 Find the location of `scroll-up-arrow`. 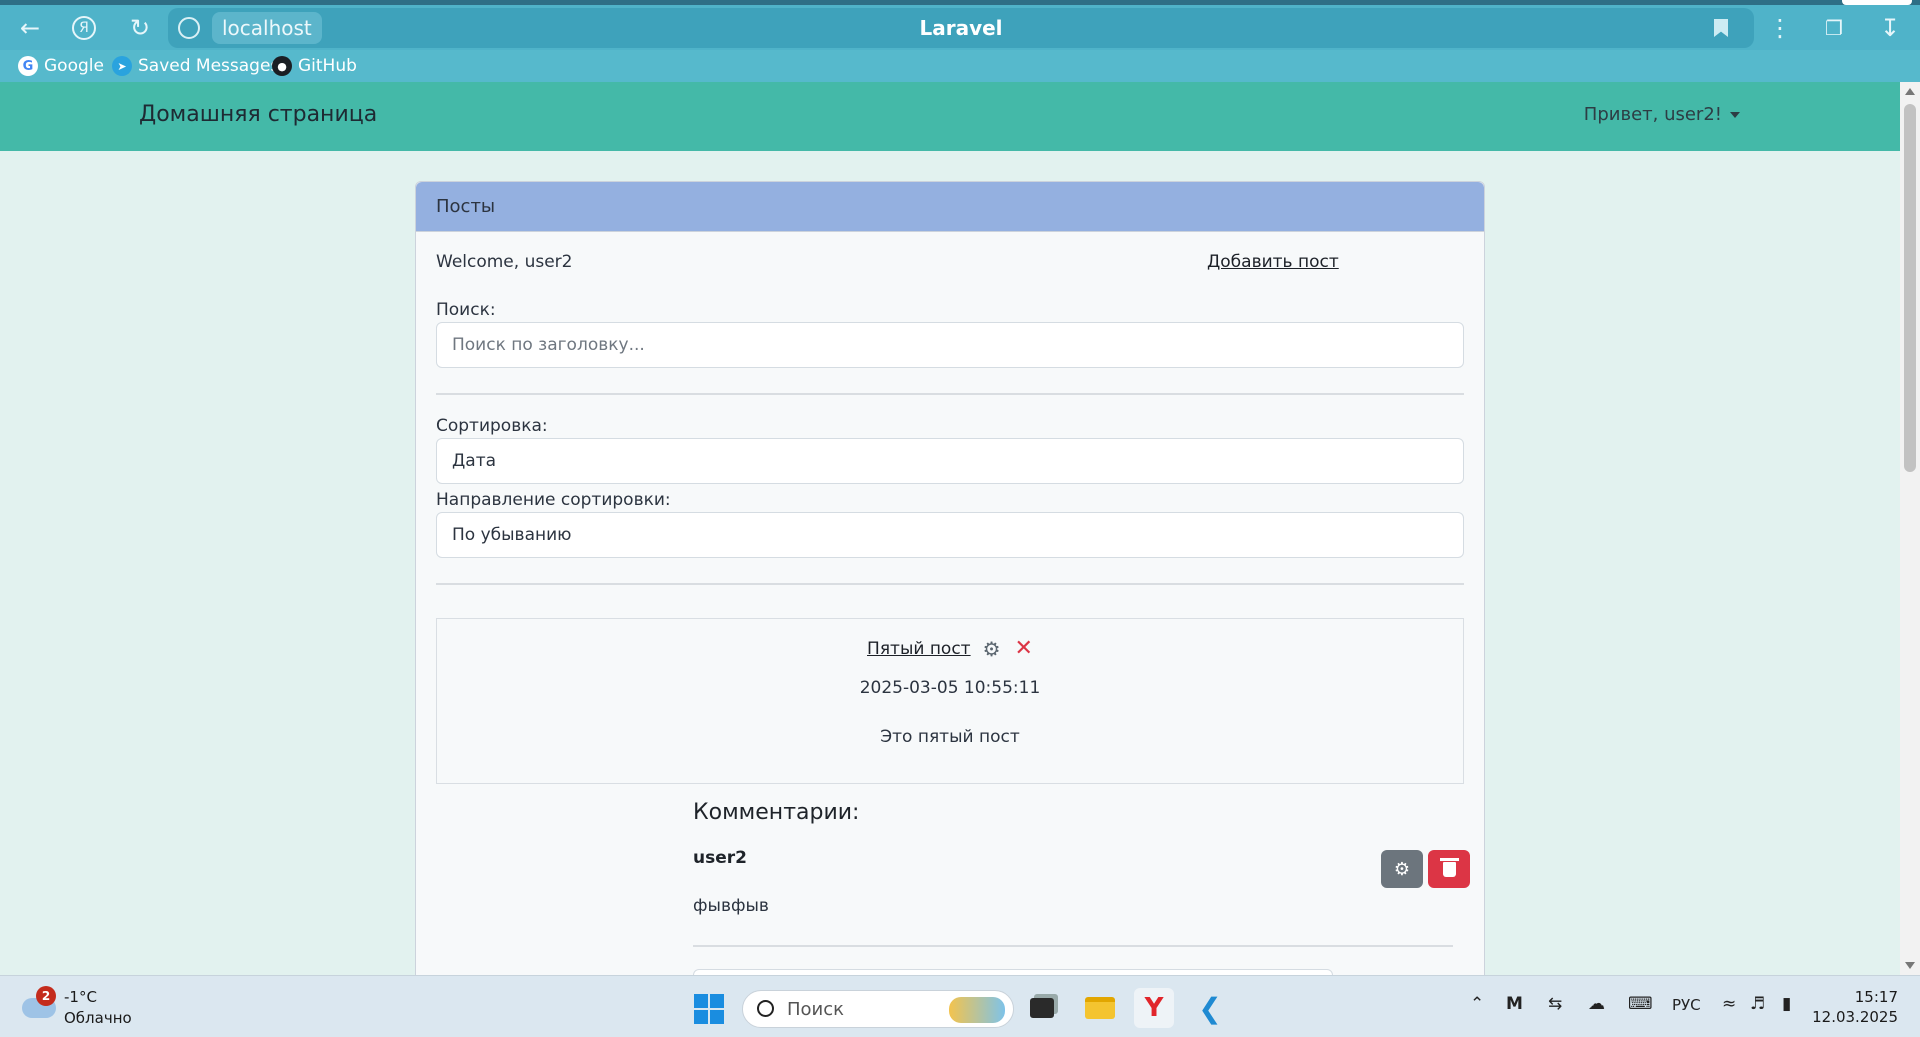

scroll-up-arrow is located at coordinates (1910, 91).